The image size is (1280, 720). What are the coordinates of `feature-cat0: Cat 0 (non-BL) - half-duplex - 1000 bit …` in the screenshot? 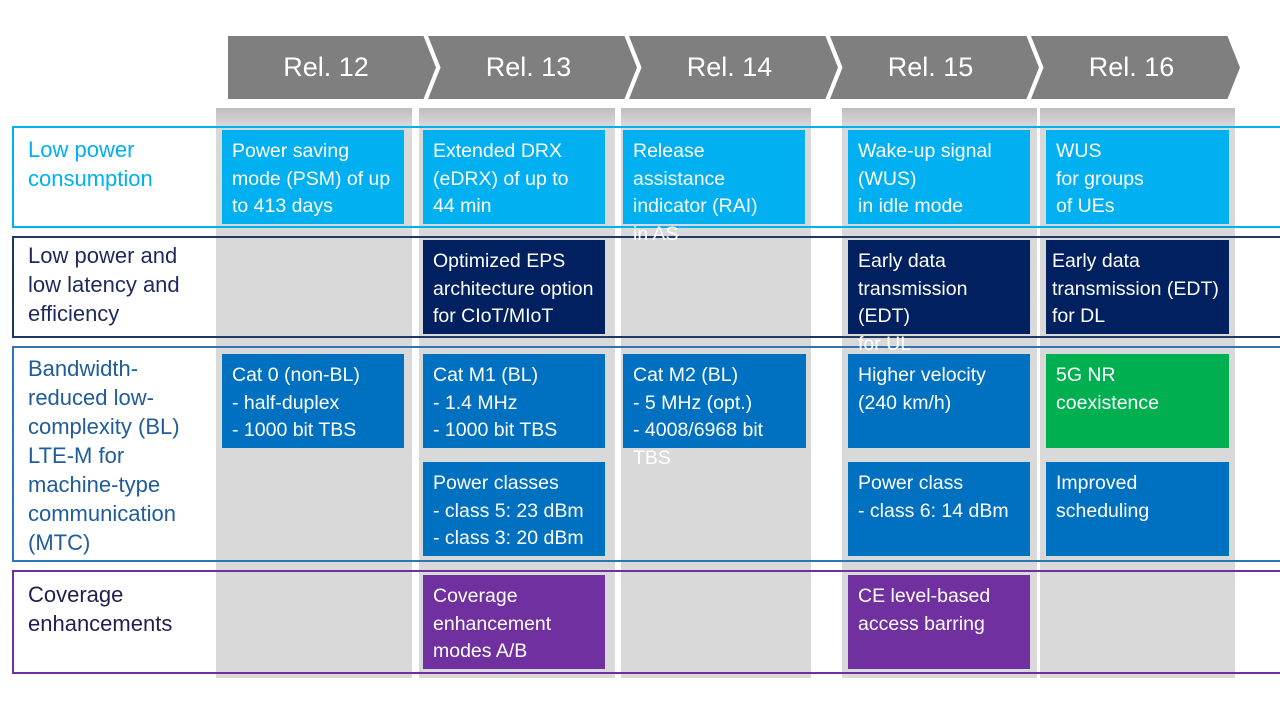 It's located at (313, 401).